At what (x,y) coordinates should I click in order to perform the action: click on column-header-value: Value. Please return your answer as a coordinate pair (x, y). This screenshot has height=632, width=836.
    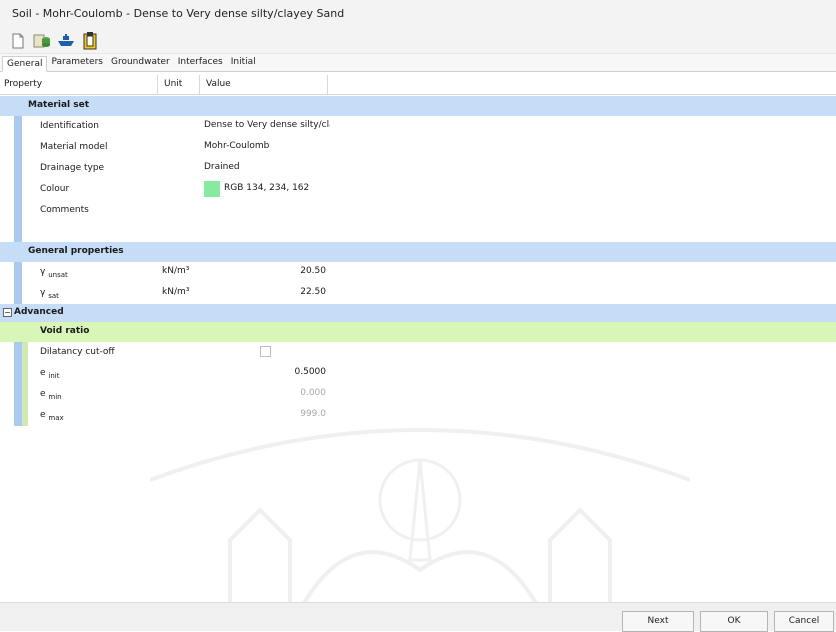
    Looking at the image, I should click on (218, 84).